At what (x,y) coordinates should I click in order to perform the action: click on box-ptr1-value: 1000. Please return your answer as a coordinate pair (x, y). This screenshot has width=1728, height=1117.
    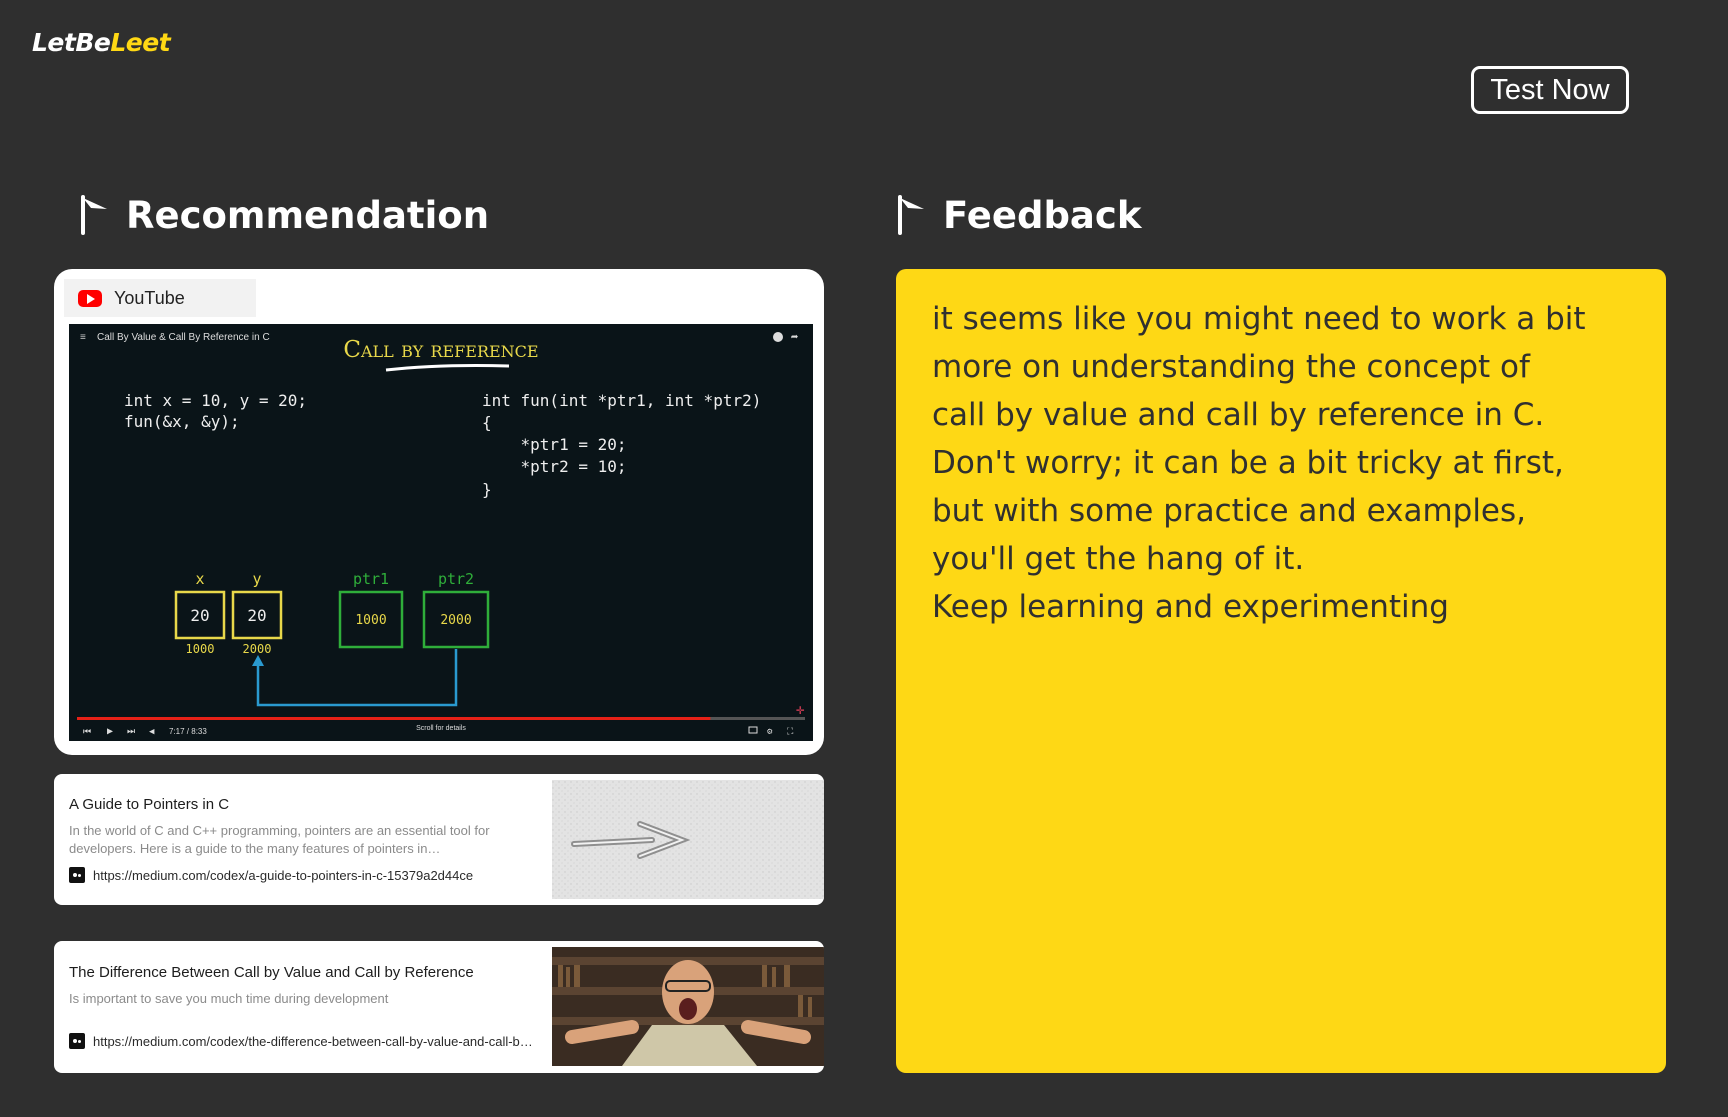
    Looking at the image, I should click on (370, 620).